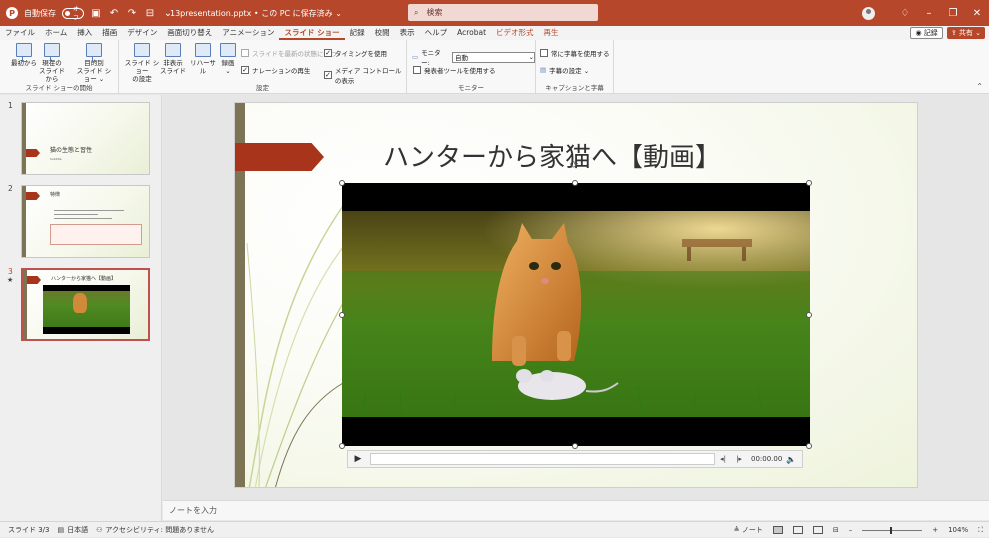 This screenshot has height=538, width=989. I want to click on setup-slideshow-icon, so click(142, 50).